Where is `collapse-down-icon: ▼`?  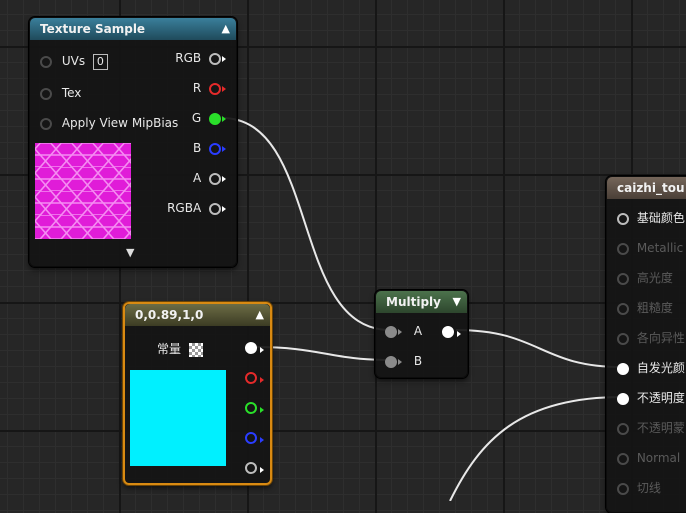 collapse-down-icon: ▼ is located at coordinates (457, 302).